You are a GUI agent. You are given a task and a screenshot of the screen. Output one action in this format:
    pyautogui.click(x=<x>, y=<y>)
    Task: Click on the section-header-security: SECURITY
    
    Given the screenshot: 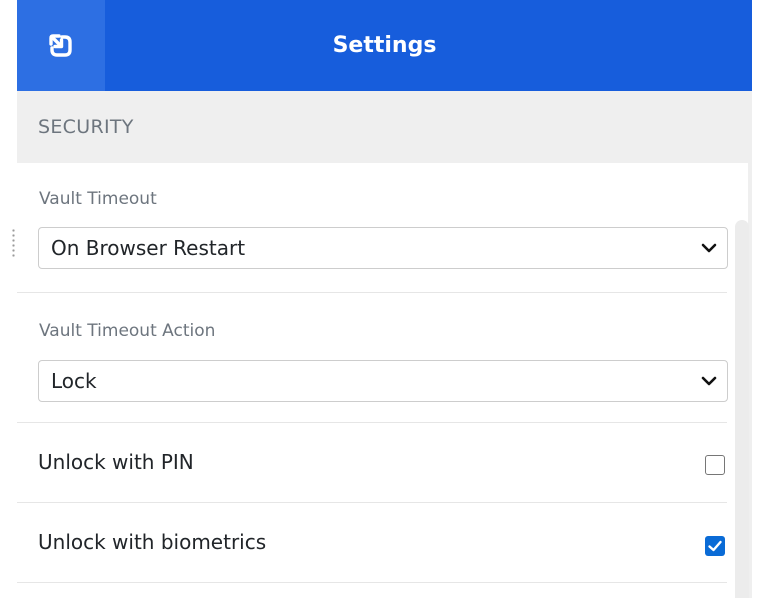 What is the action you would take?
    pyautogui.click(x=86, y=127)
    